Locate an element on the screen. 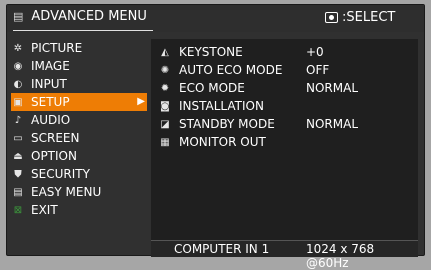 The height and width of the screenshot is (270, 431). standby-mode-icon: ◪ is located at coordinates (165, 124).